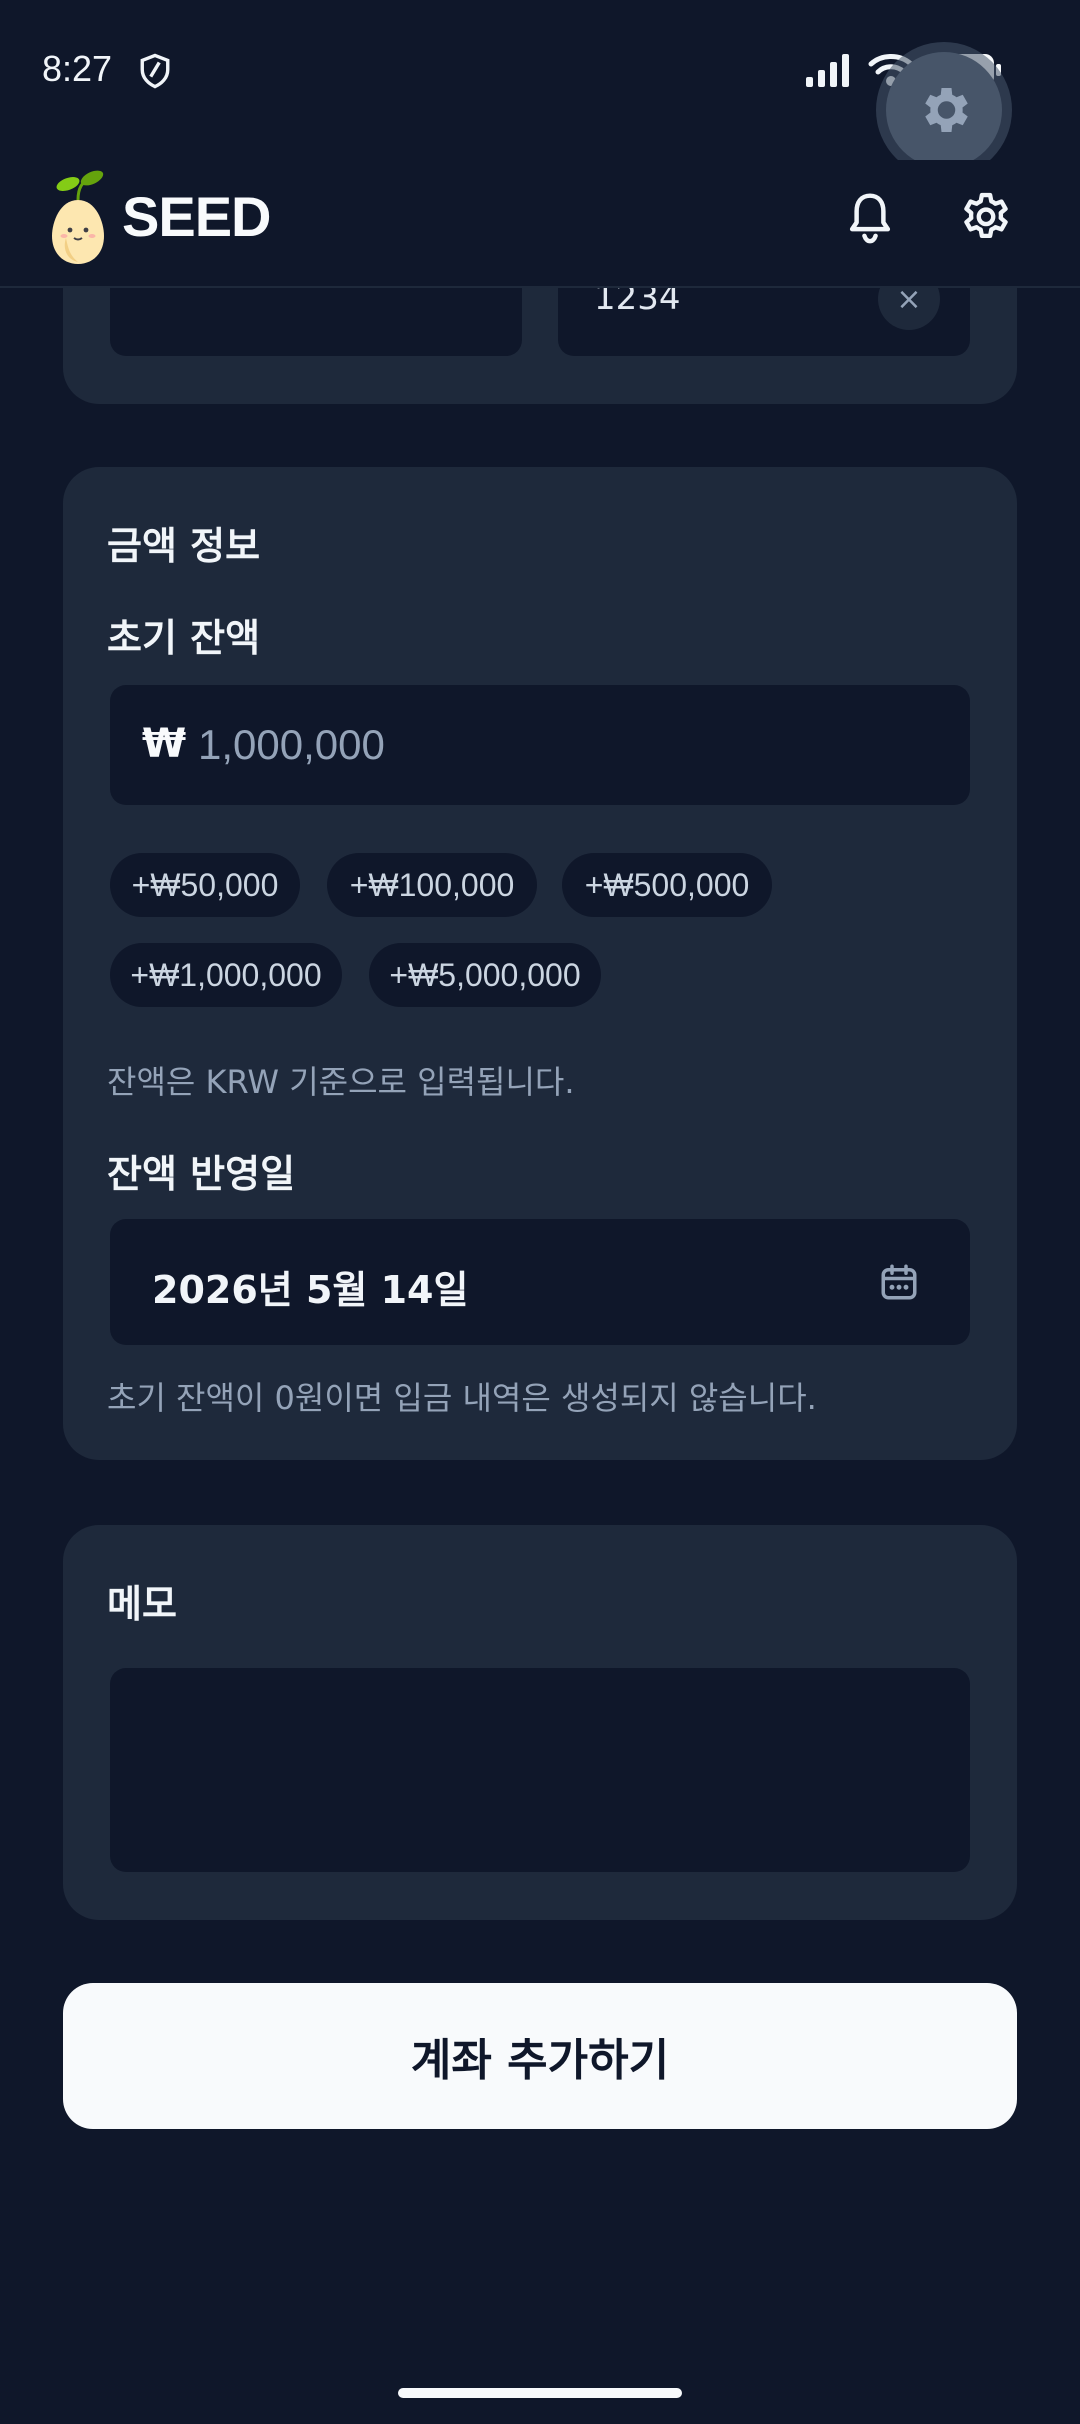 The height and width of the screenshot is (2424, 1080). I want to click on add-account-button: 계좌 추가하기, so click(540, 2056).